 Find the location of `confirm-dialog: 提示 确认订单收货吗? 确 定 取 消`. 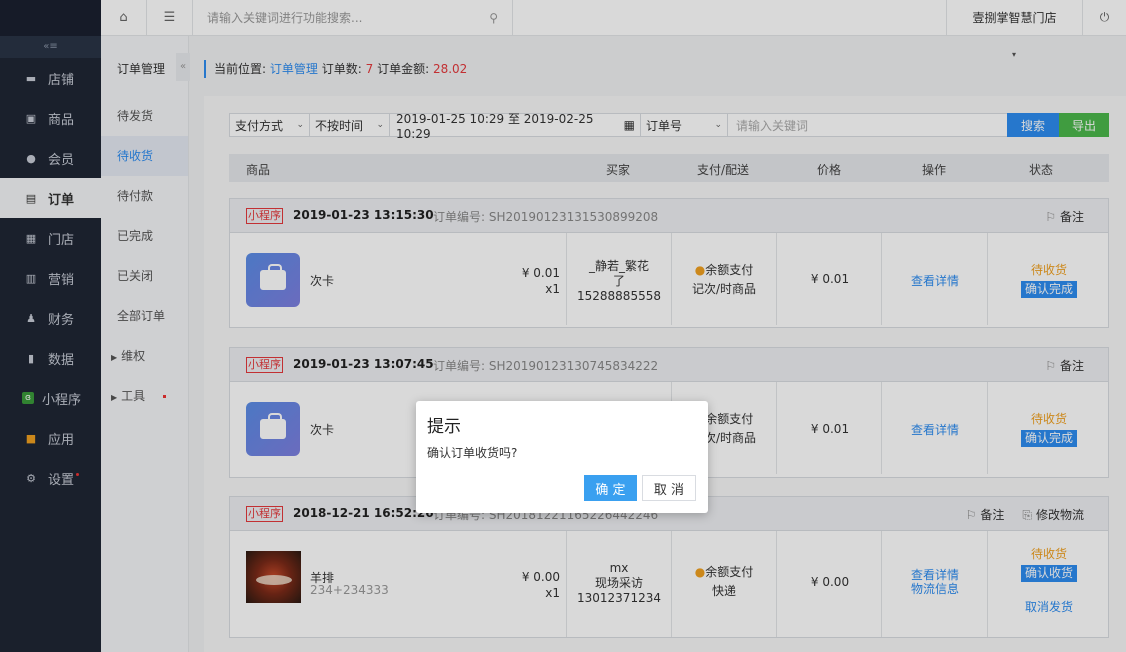

confirm-dialog: 提示 确认订单收货吗? 确 定 取 消 is located at coordinates (562, 457).